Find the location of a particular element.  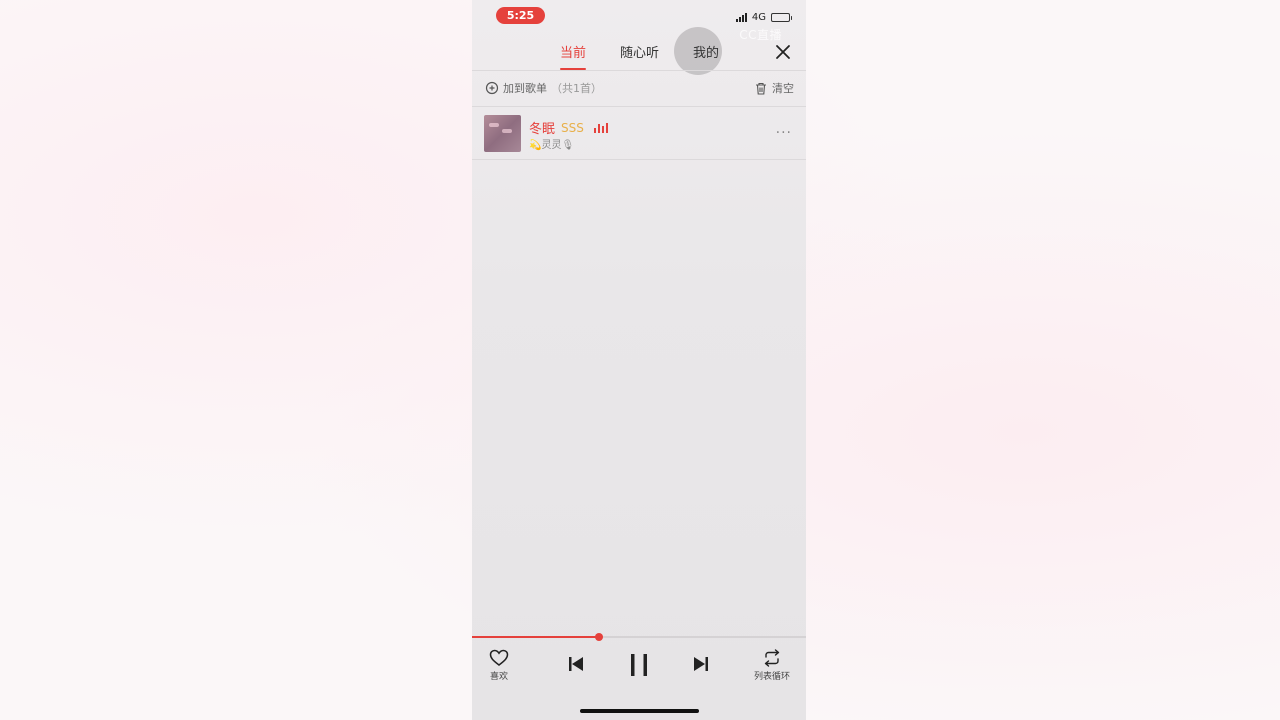

tab-random-listen: 随心听 is located at coordinates (639, 51).